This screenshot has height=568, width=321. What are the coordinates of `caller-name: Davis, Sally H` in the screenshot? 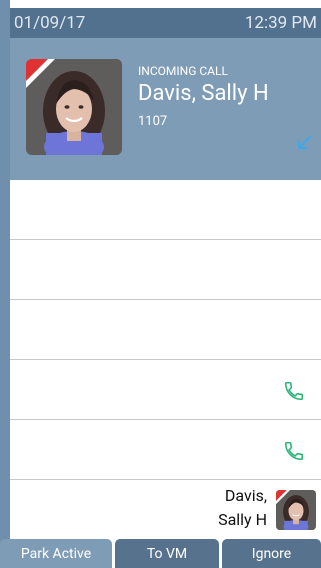 It's located at (203, 93).